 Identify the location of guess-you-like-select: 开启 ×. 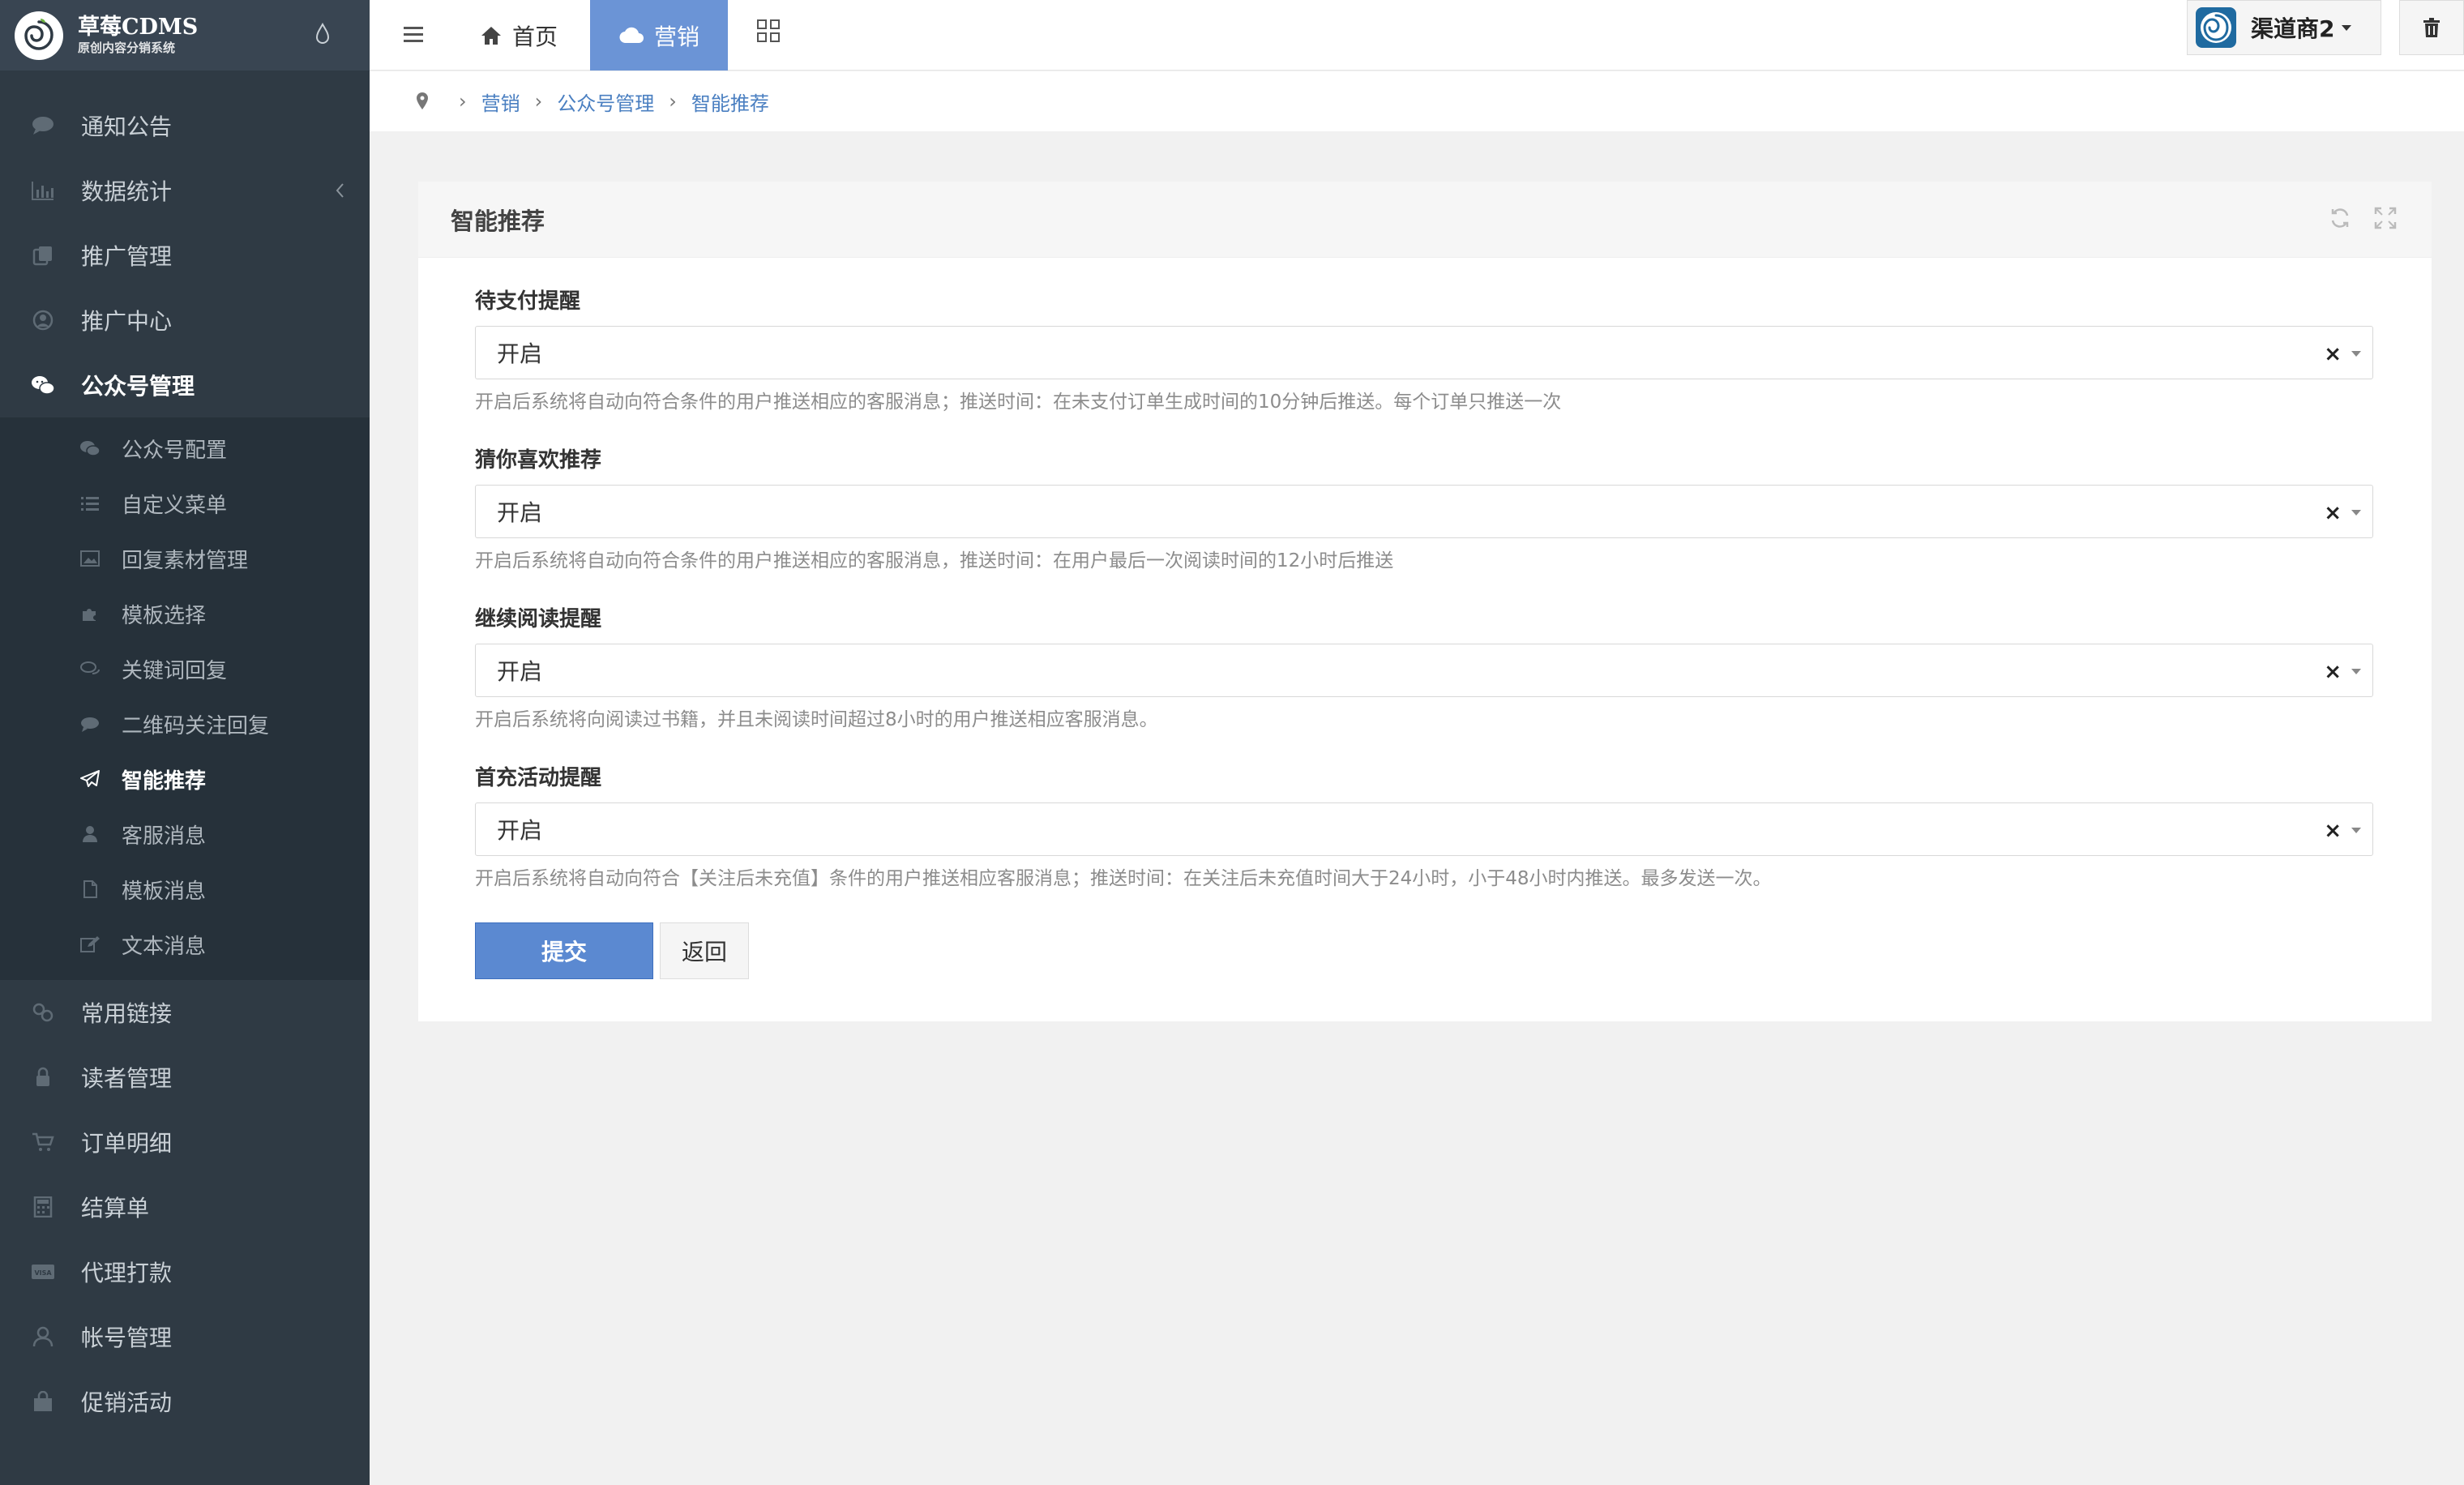
(1424, 512).